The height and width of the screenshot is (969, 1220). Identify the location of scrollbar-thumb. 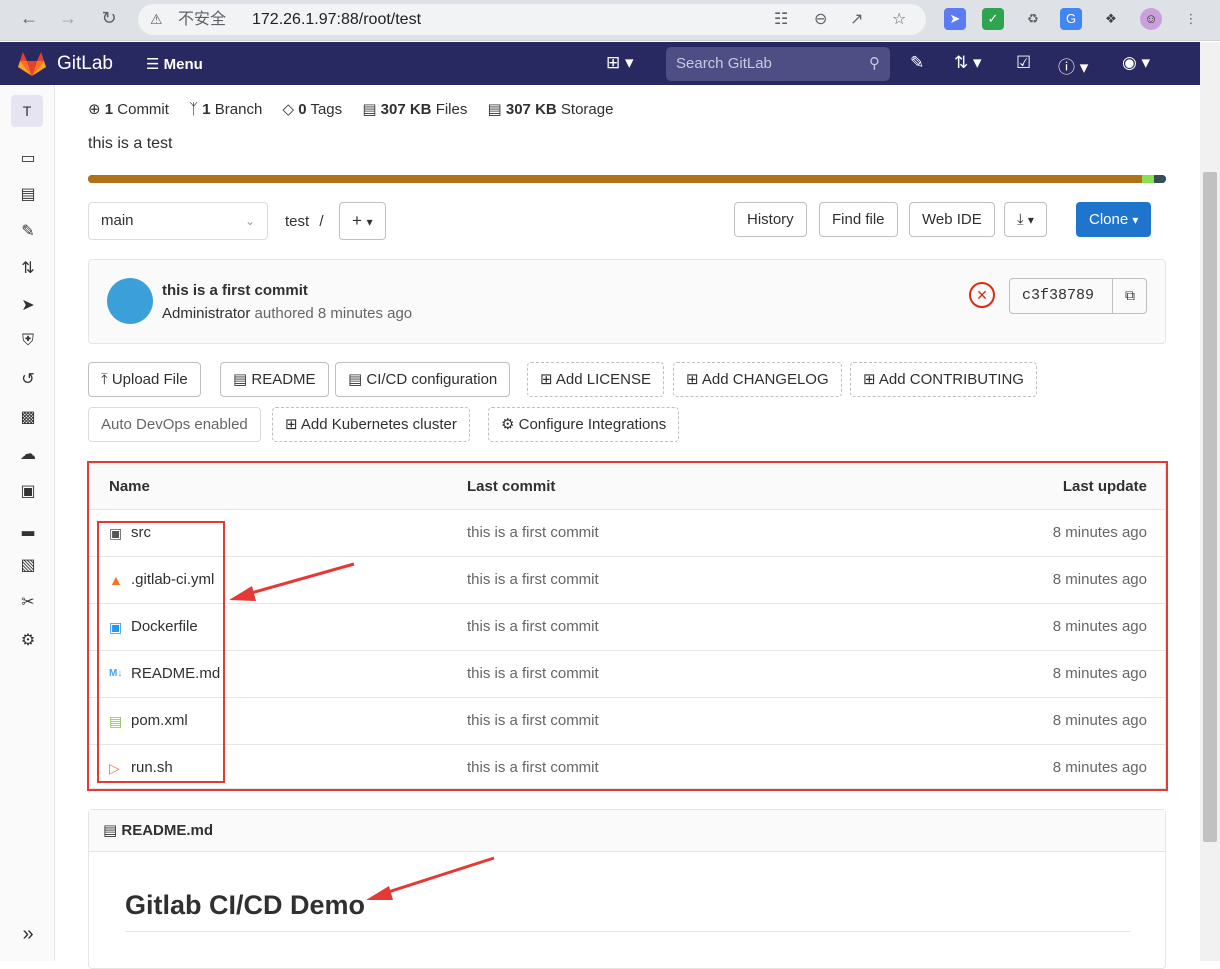
(1210, 507).